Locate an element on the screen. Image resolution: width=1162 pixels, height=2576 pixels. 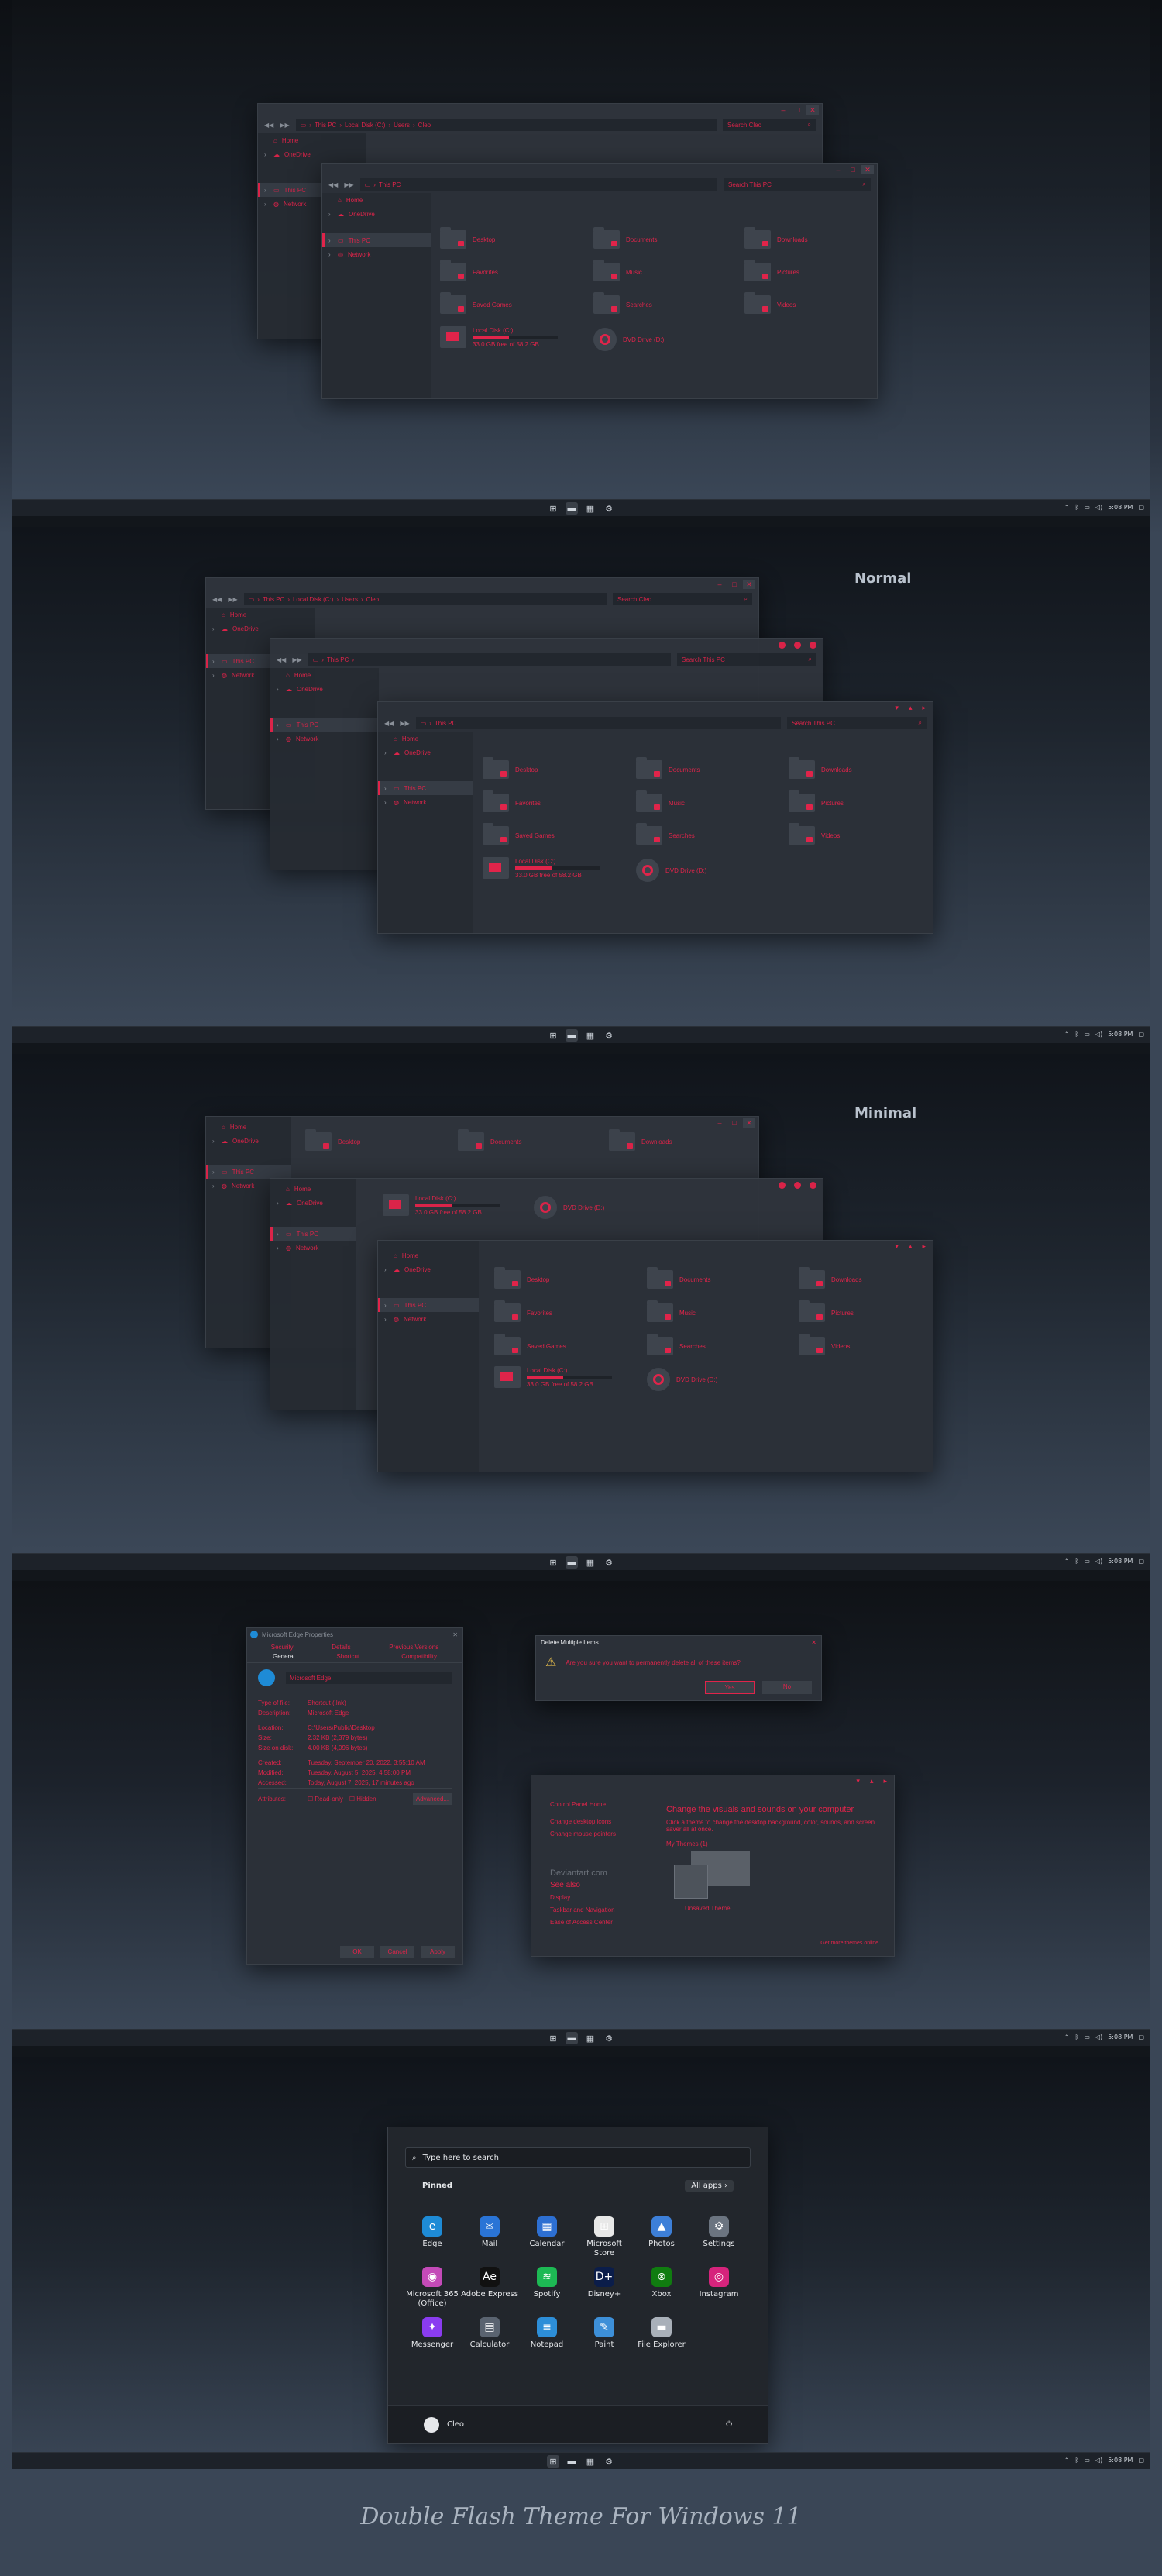
breadcrumb: Local Disk (C:) is located at coordinates (365, 125).